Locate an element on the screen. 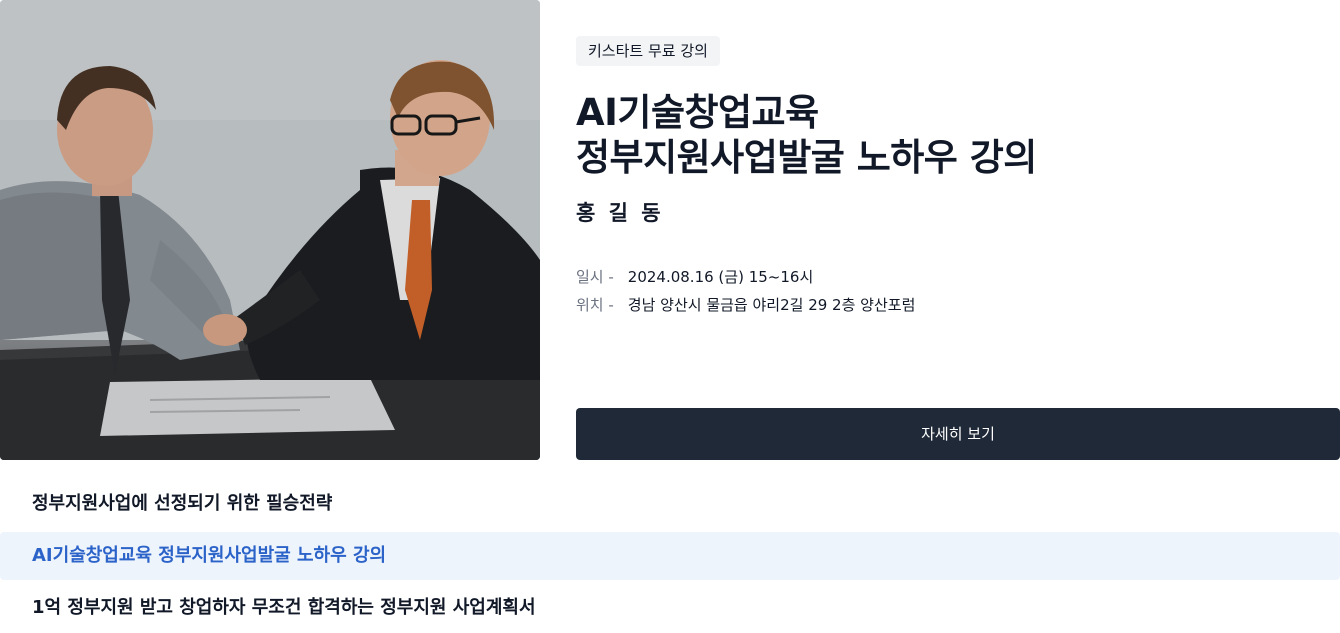 The width and height of the screenshot is (1340, 633). course-title: AI기술창업교육 정부지원사업발굴 노하우 강의 is located at coordinates (956, 135).